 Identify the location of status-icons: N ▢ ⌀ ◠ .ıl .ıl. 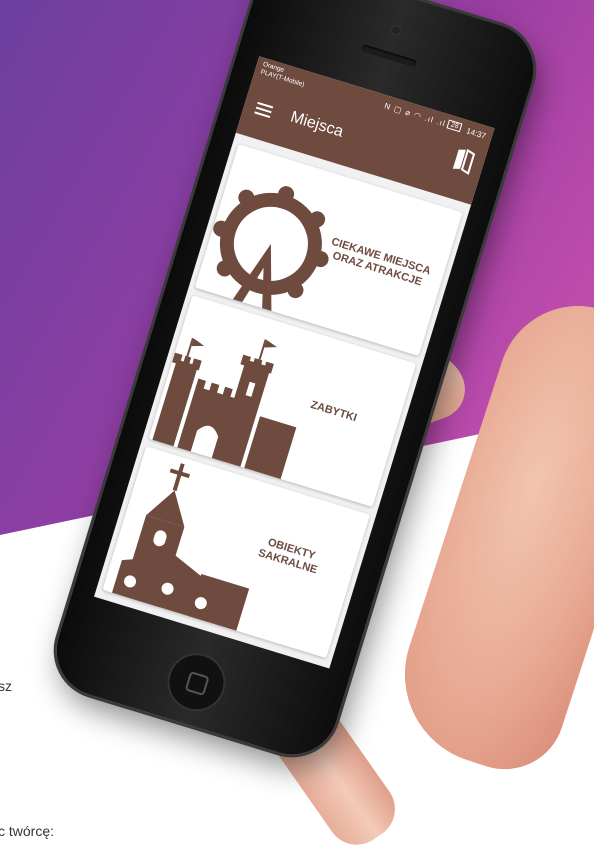
(415, 115).